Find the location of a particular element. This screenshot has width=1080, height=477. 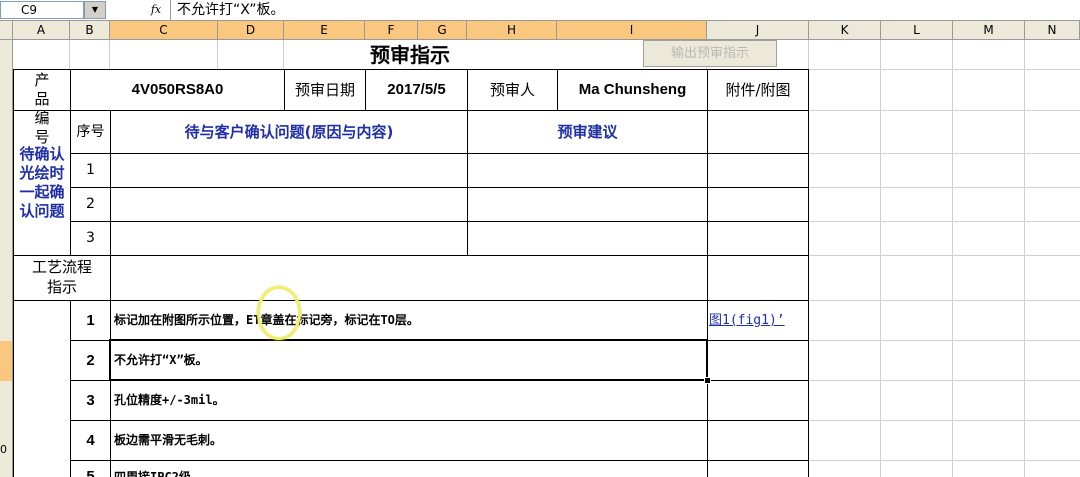

instruction-num-2: 2 is located at coordinates (90, 360).